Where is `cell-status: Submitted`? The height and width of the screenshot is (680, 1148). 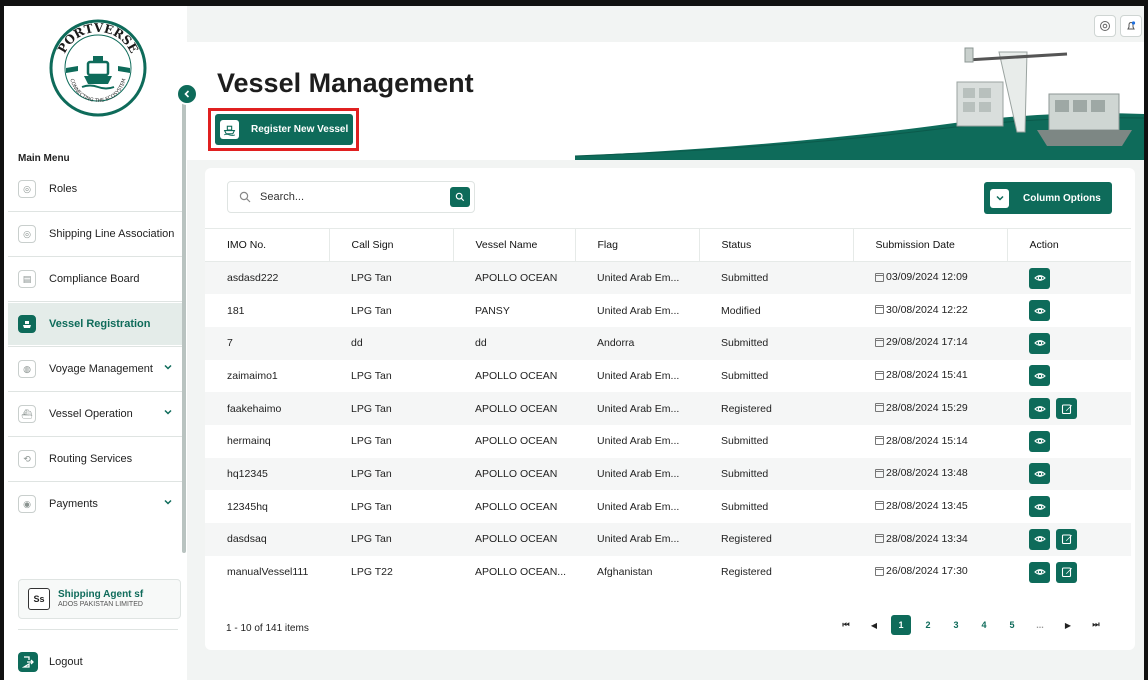
cell-status: Submitted is located at coordinates (776, 278).